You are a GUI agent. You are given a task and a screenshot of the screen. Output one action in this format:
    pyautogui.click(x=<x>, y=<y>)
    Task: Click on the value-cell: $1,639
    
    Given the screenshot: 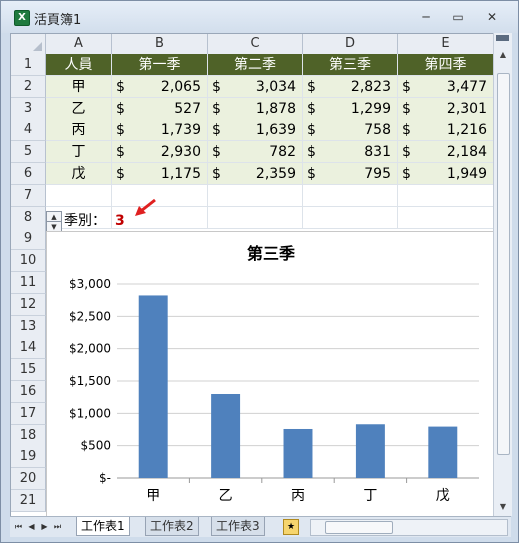 What is the action you would take?
    pyautogui.click(x=255, y=130)
    